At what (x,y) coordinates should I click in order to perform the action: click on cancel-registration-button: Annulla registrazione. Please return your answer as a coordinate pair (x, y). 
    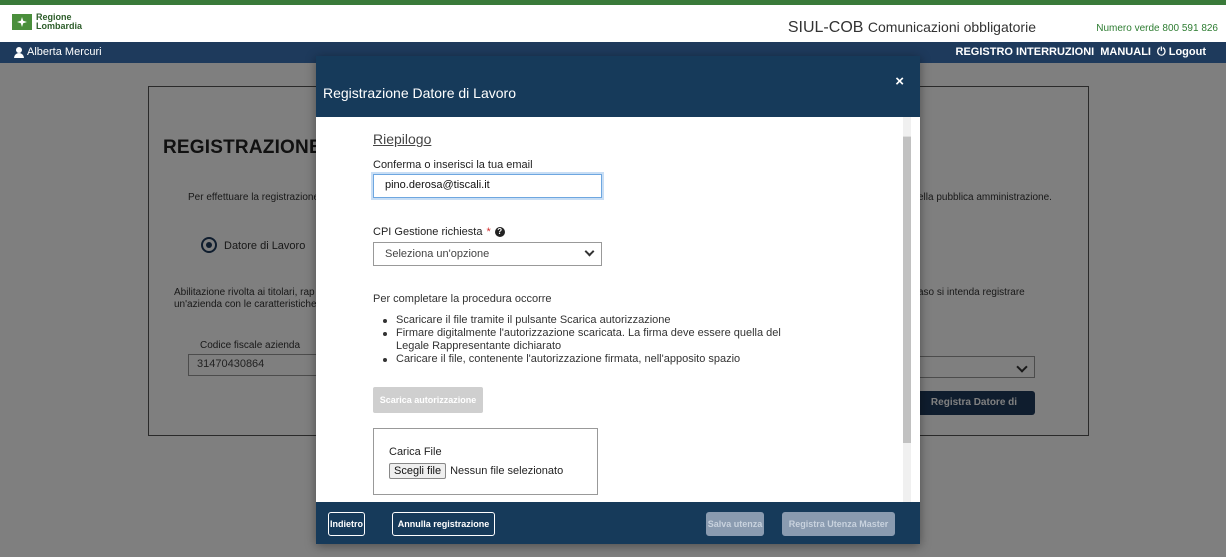
    Looking at the image, I should click on (443, 524).